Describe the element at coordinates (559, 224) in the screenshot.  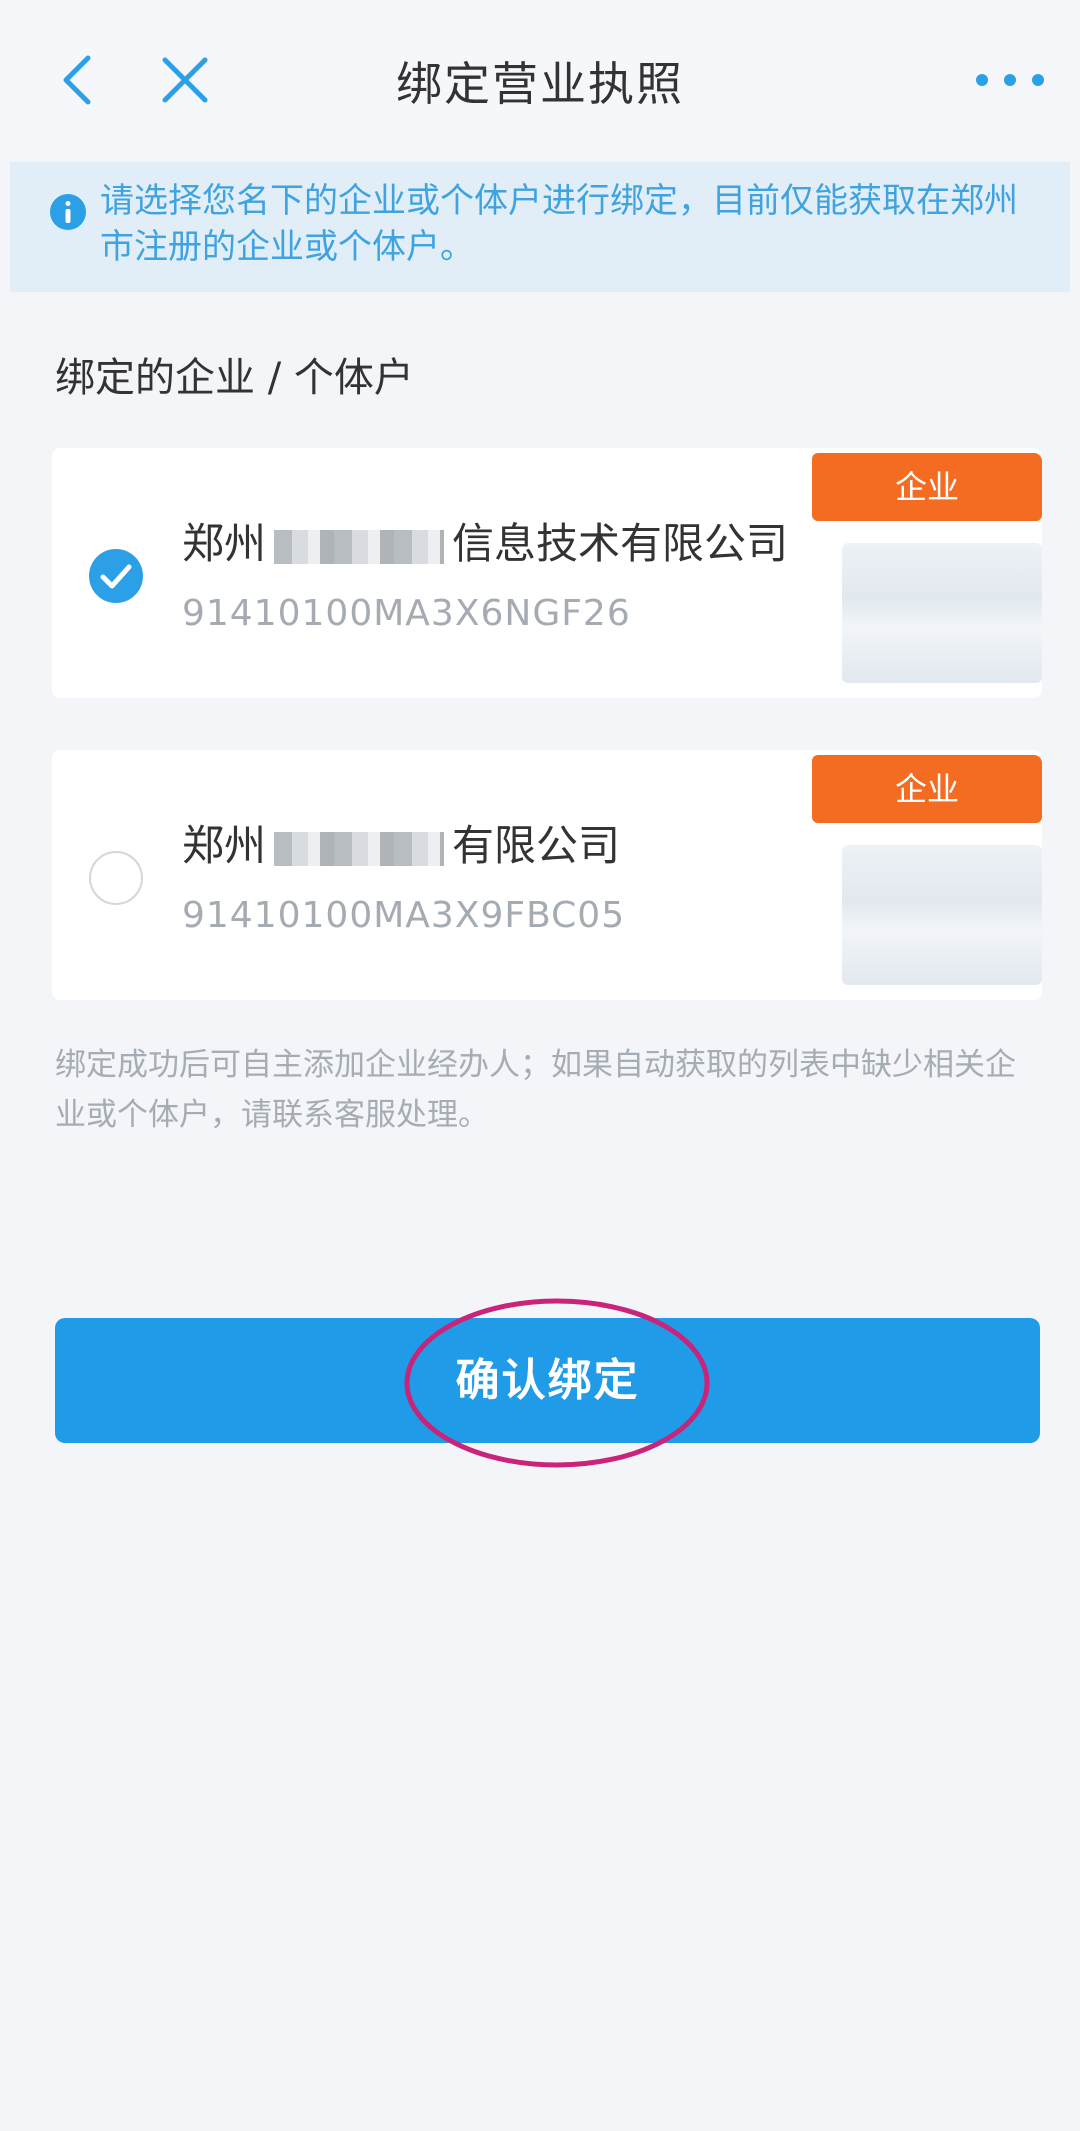
I see `notice-text: 请选择您名下的企业或个体户进行绑定，目前仅能获取在郑州市注册的企业或个体户。` at that location.